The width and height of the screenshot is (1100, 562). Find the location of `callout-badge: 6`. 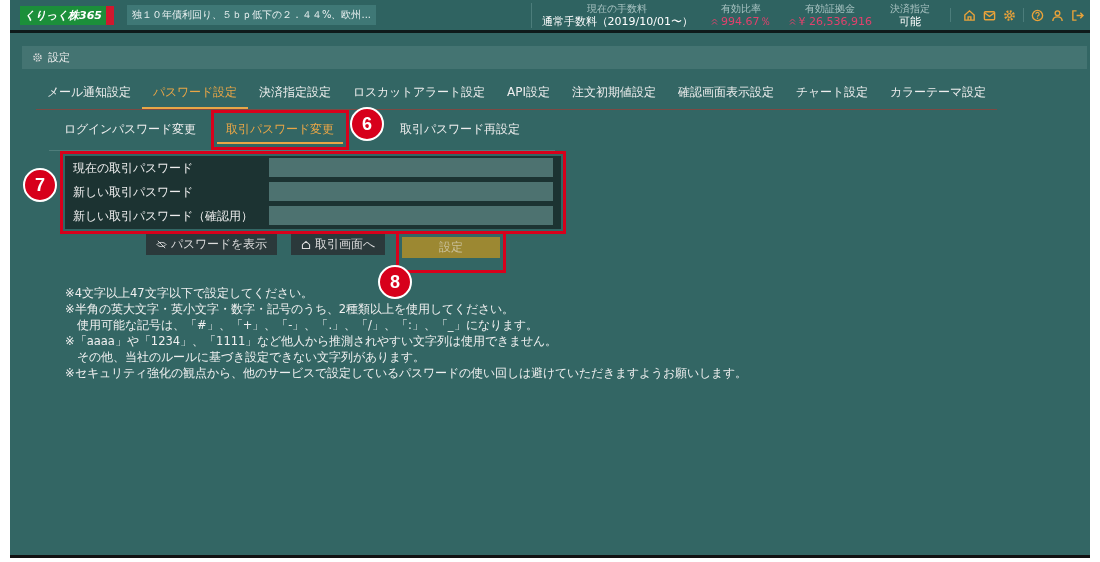

callout-badge: 6 is located at coordinates (367, 124).